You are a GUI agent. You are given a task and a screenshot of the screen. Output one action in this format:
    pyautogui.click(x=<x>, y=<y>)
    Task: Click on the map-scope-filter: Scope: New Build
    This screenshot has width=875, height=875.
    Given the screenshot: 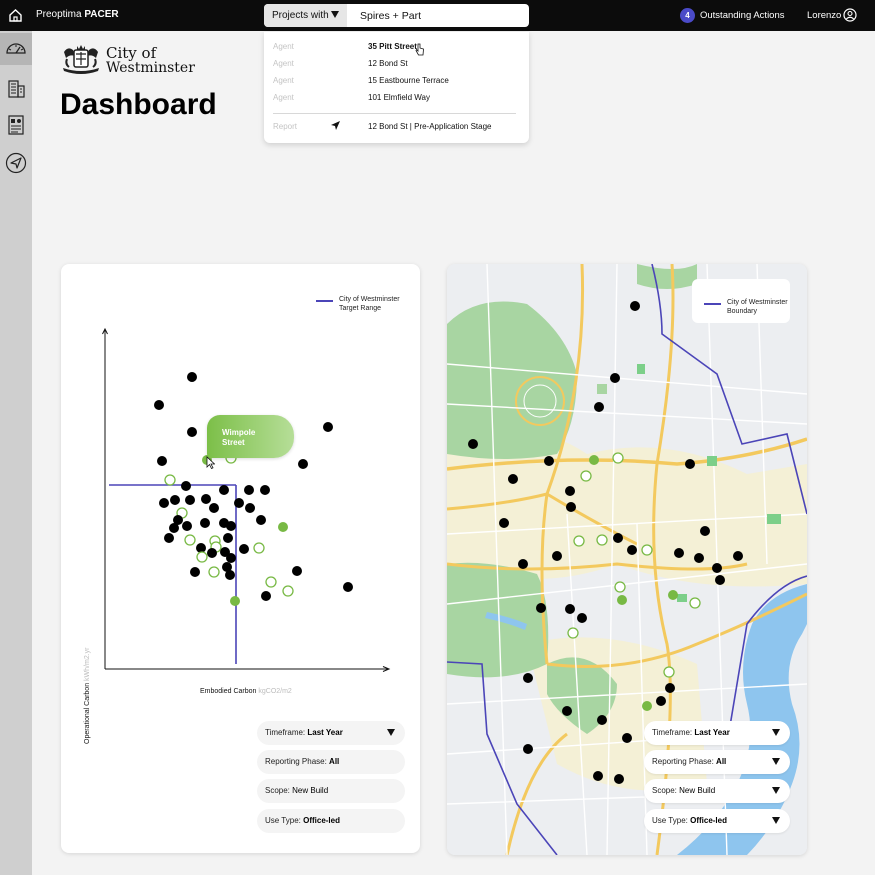 What is the action you would take?
    pyautogui.click(x=717, y=791)
    